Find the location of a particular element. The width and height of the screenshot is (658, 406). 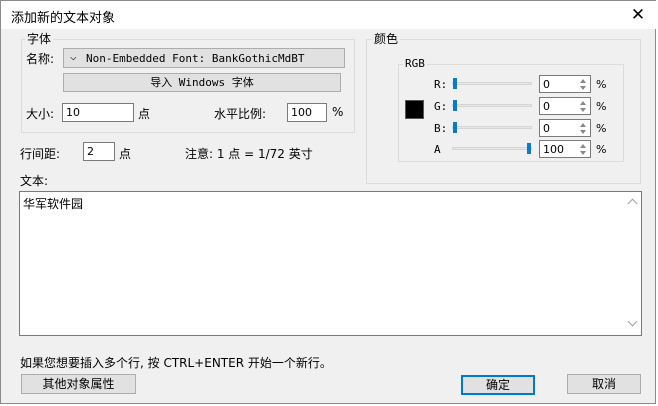

slider-thumb-a is located at coordinates (529, 148).